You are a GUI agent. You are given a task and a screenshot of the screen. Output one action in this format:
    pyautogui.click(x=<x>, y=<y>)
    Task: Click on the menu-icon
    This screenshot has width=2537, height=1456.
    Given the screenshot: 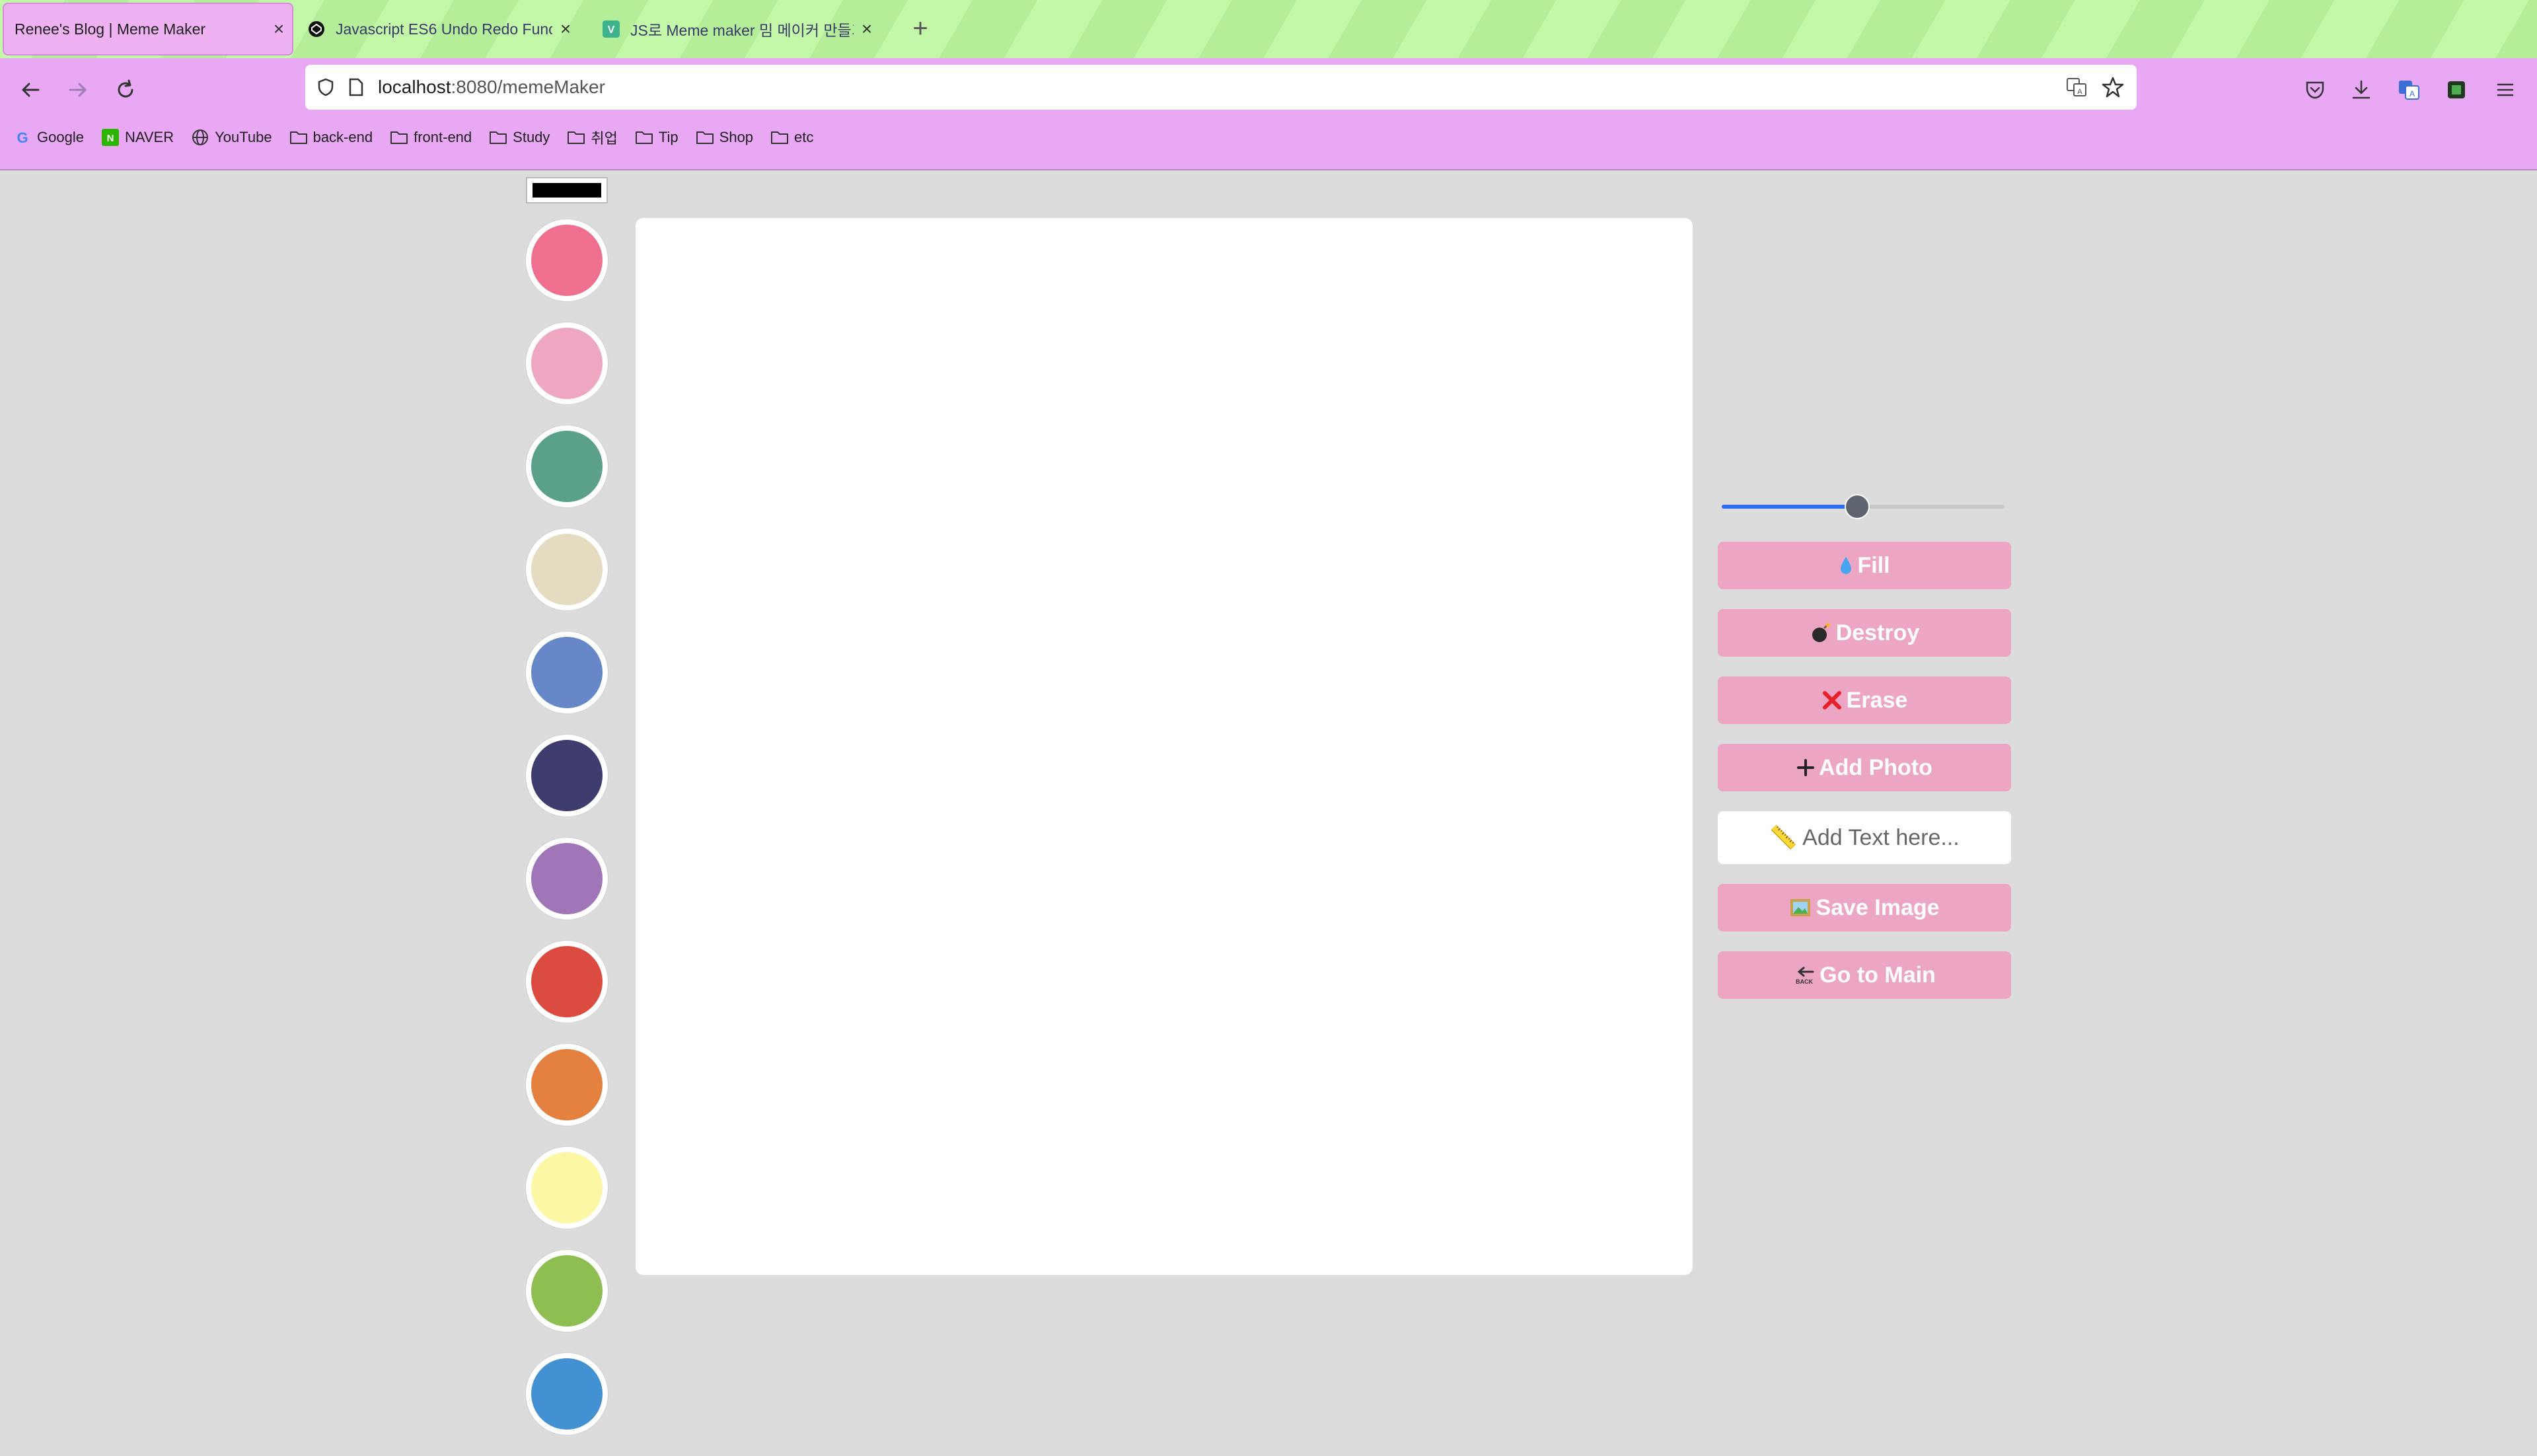 What is the action you would take?
    pyautogui.click(x=2505, y=90)
    